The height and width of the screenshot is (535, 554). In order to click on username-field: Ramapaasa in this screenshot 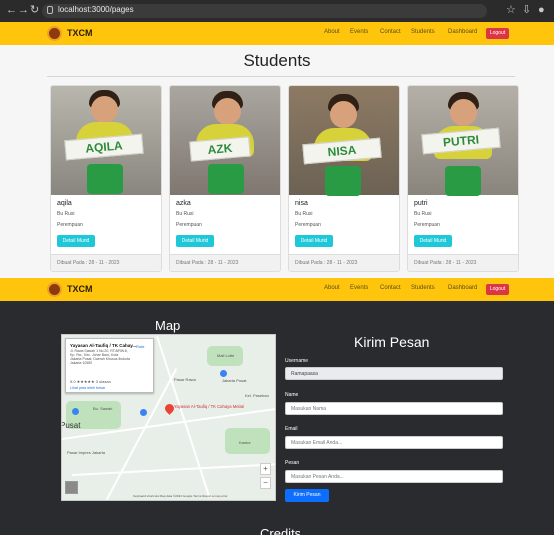, I will do `click(394, 373)`.